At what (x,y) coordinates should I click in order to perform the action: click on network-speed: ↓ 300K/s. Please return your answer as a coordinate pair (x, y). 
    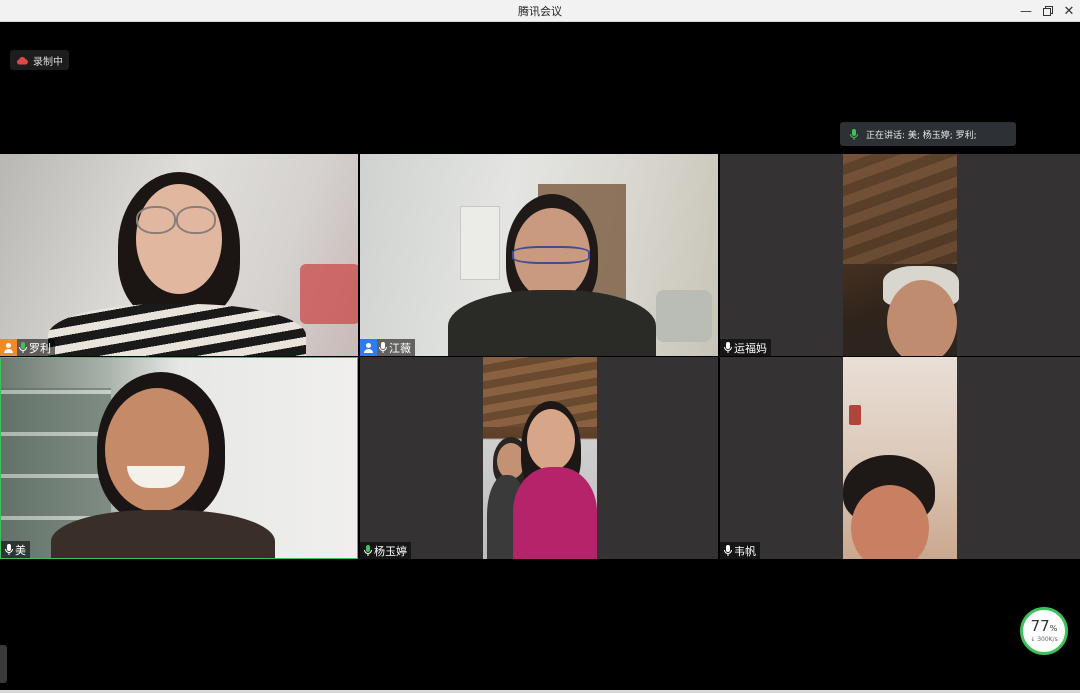
    Looking at the image, I should click on (1044, 639).